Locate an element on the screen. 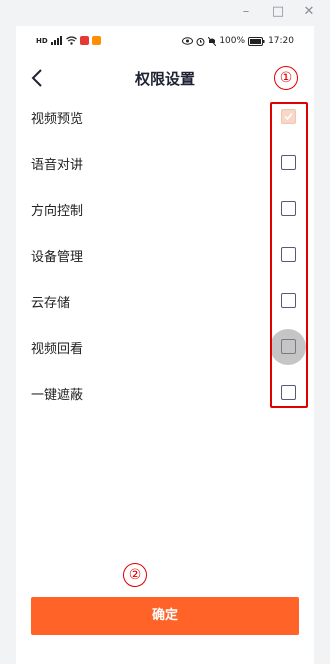  status-time: 17:20 is located at coordinates (281, 41).